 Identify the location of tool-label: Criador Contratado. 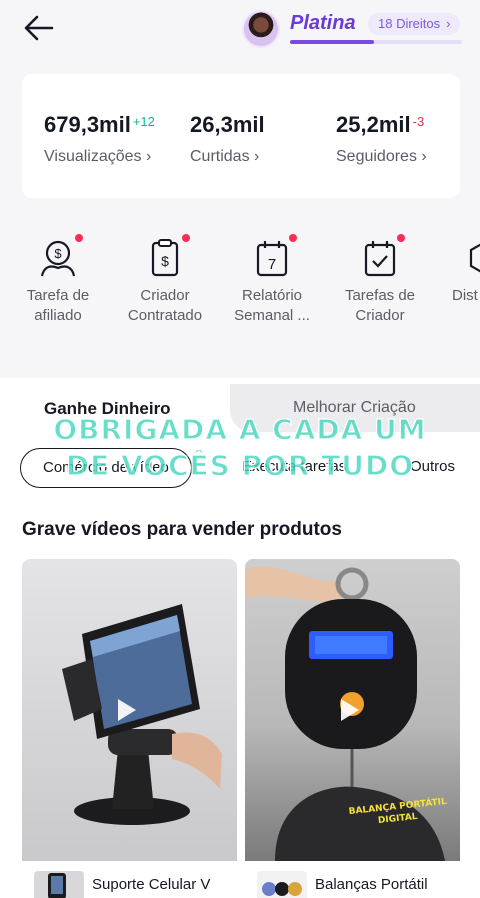
(165, 305).